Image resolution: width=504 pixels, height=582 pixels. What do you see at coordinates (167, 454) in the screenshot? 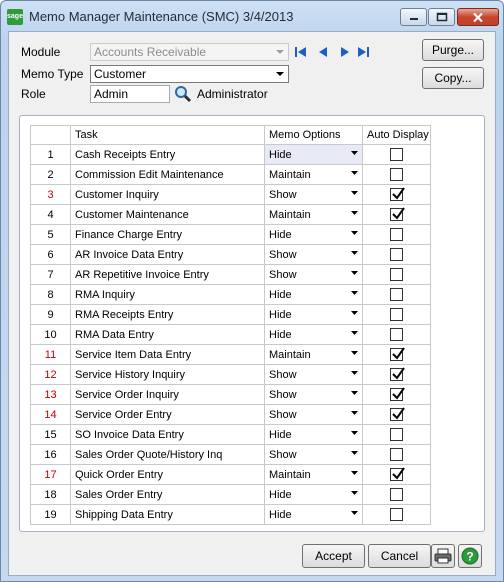
I see `task-name: Sales Order Quote/History Inq` at bounding box center [167, 454].